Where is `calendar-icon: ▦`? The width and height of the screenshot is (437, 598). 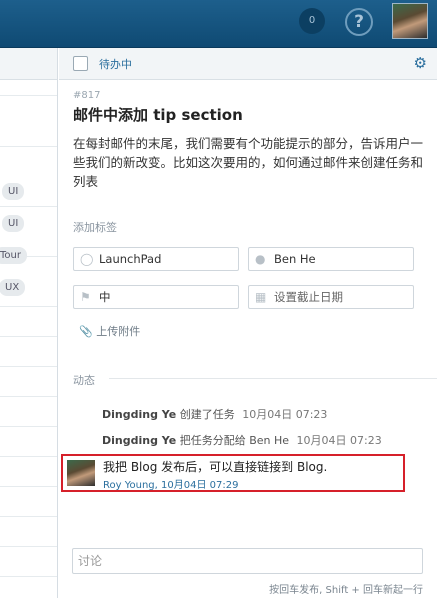 calendar-icon: ▦ is located at coordinates (261, 297).